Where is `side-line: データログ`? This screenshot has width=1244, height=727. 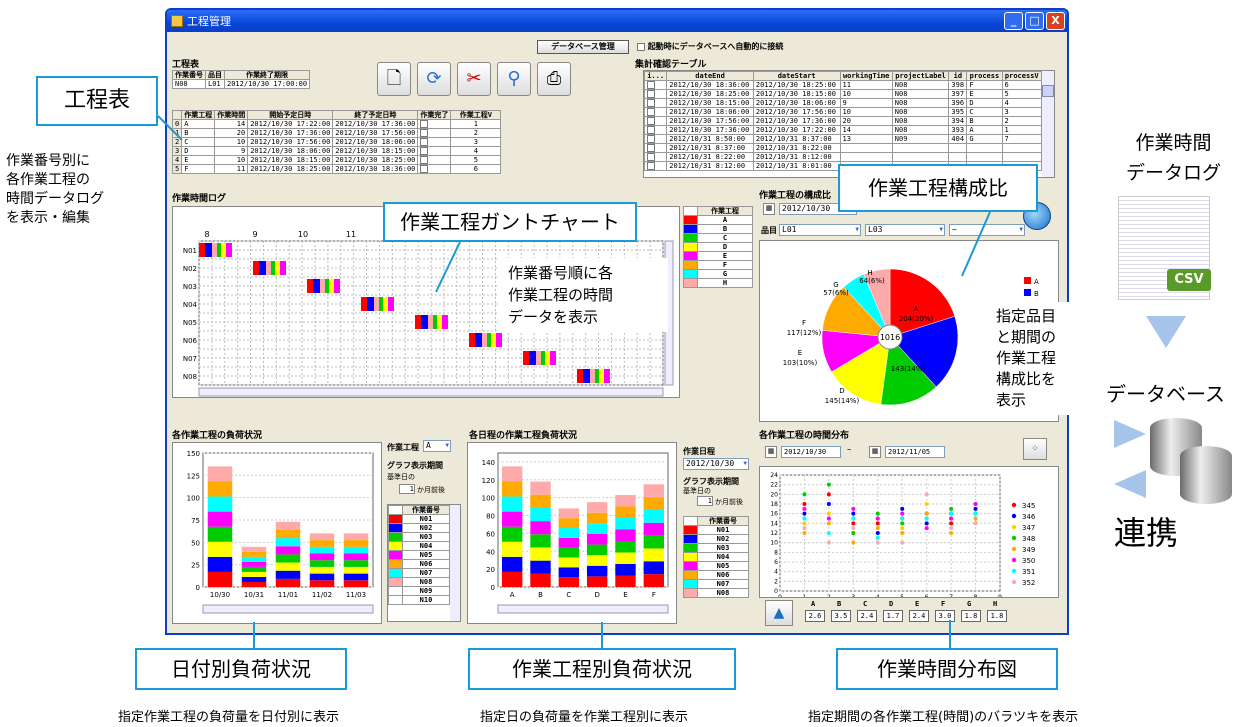
side-line: データログ is located at coordinates (1174, 173).